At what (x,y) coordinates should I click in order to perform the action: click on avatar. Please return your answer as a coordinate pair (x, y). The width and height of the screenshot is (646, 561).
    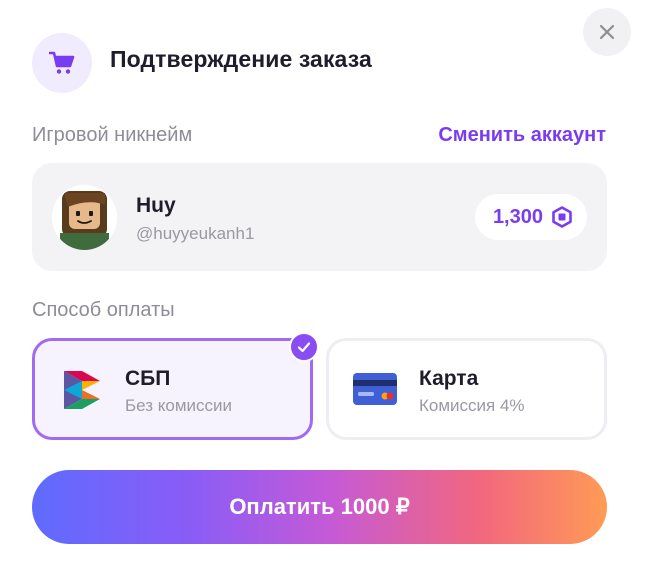
    Looking at the image, I should click on (84, 217).